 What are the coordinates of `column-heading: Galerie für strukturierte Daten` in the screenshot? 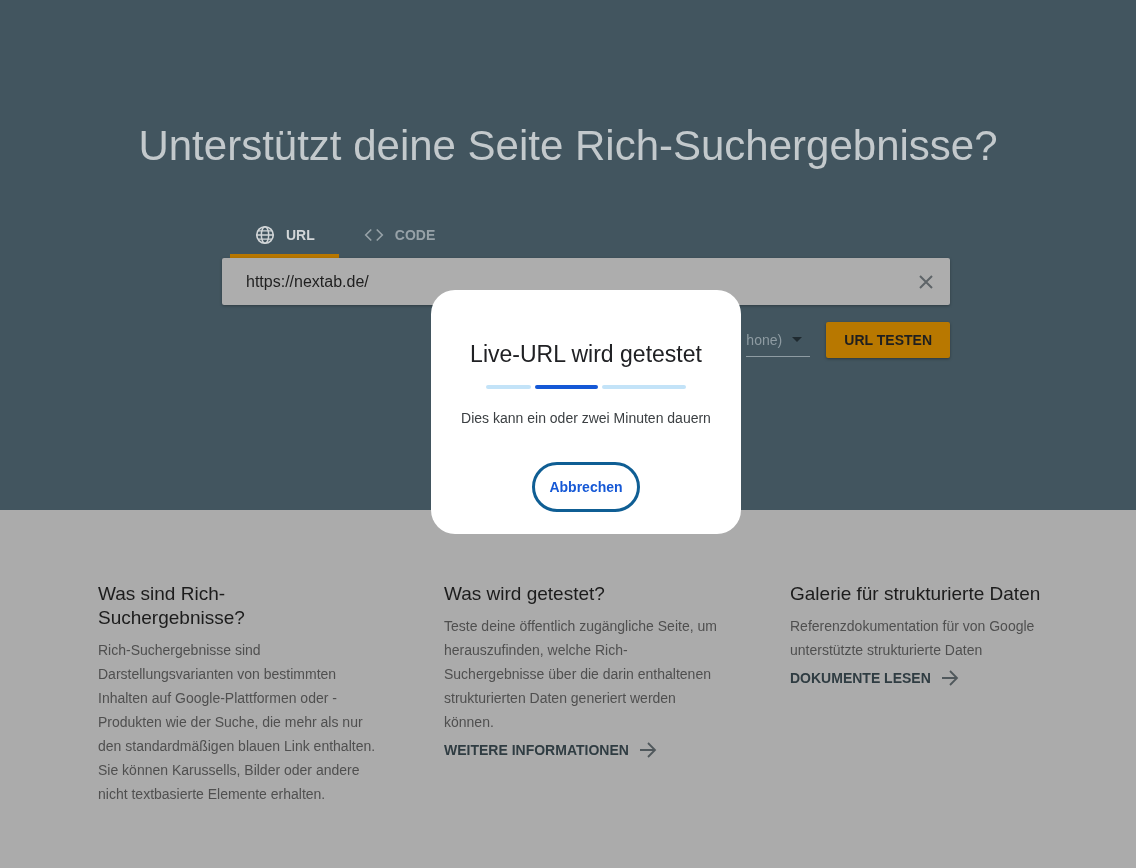 It's located at (916, 594).